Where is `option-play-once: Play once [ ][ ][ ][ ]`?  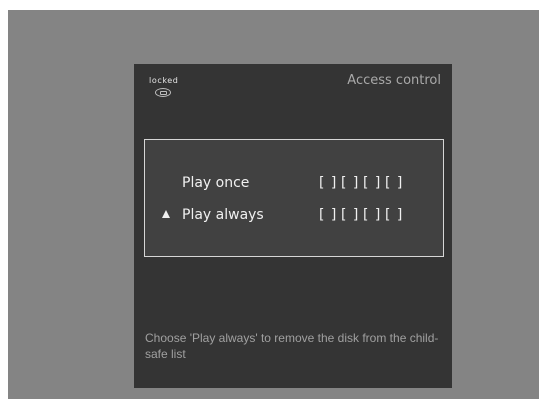
option-play-once: Play once [ ][ ][ ][ ] is located at coordinates (294, 185).